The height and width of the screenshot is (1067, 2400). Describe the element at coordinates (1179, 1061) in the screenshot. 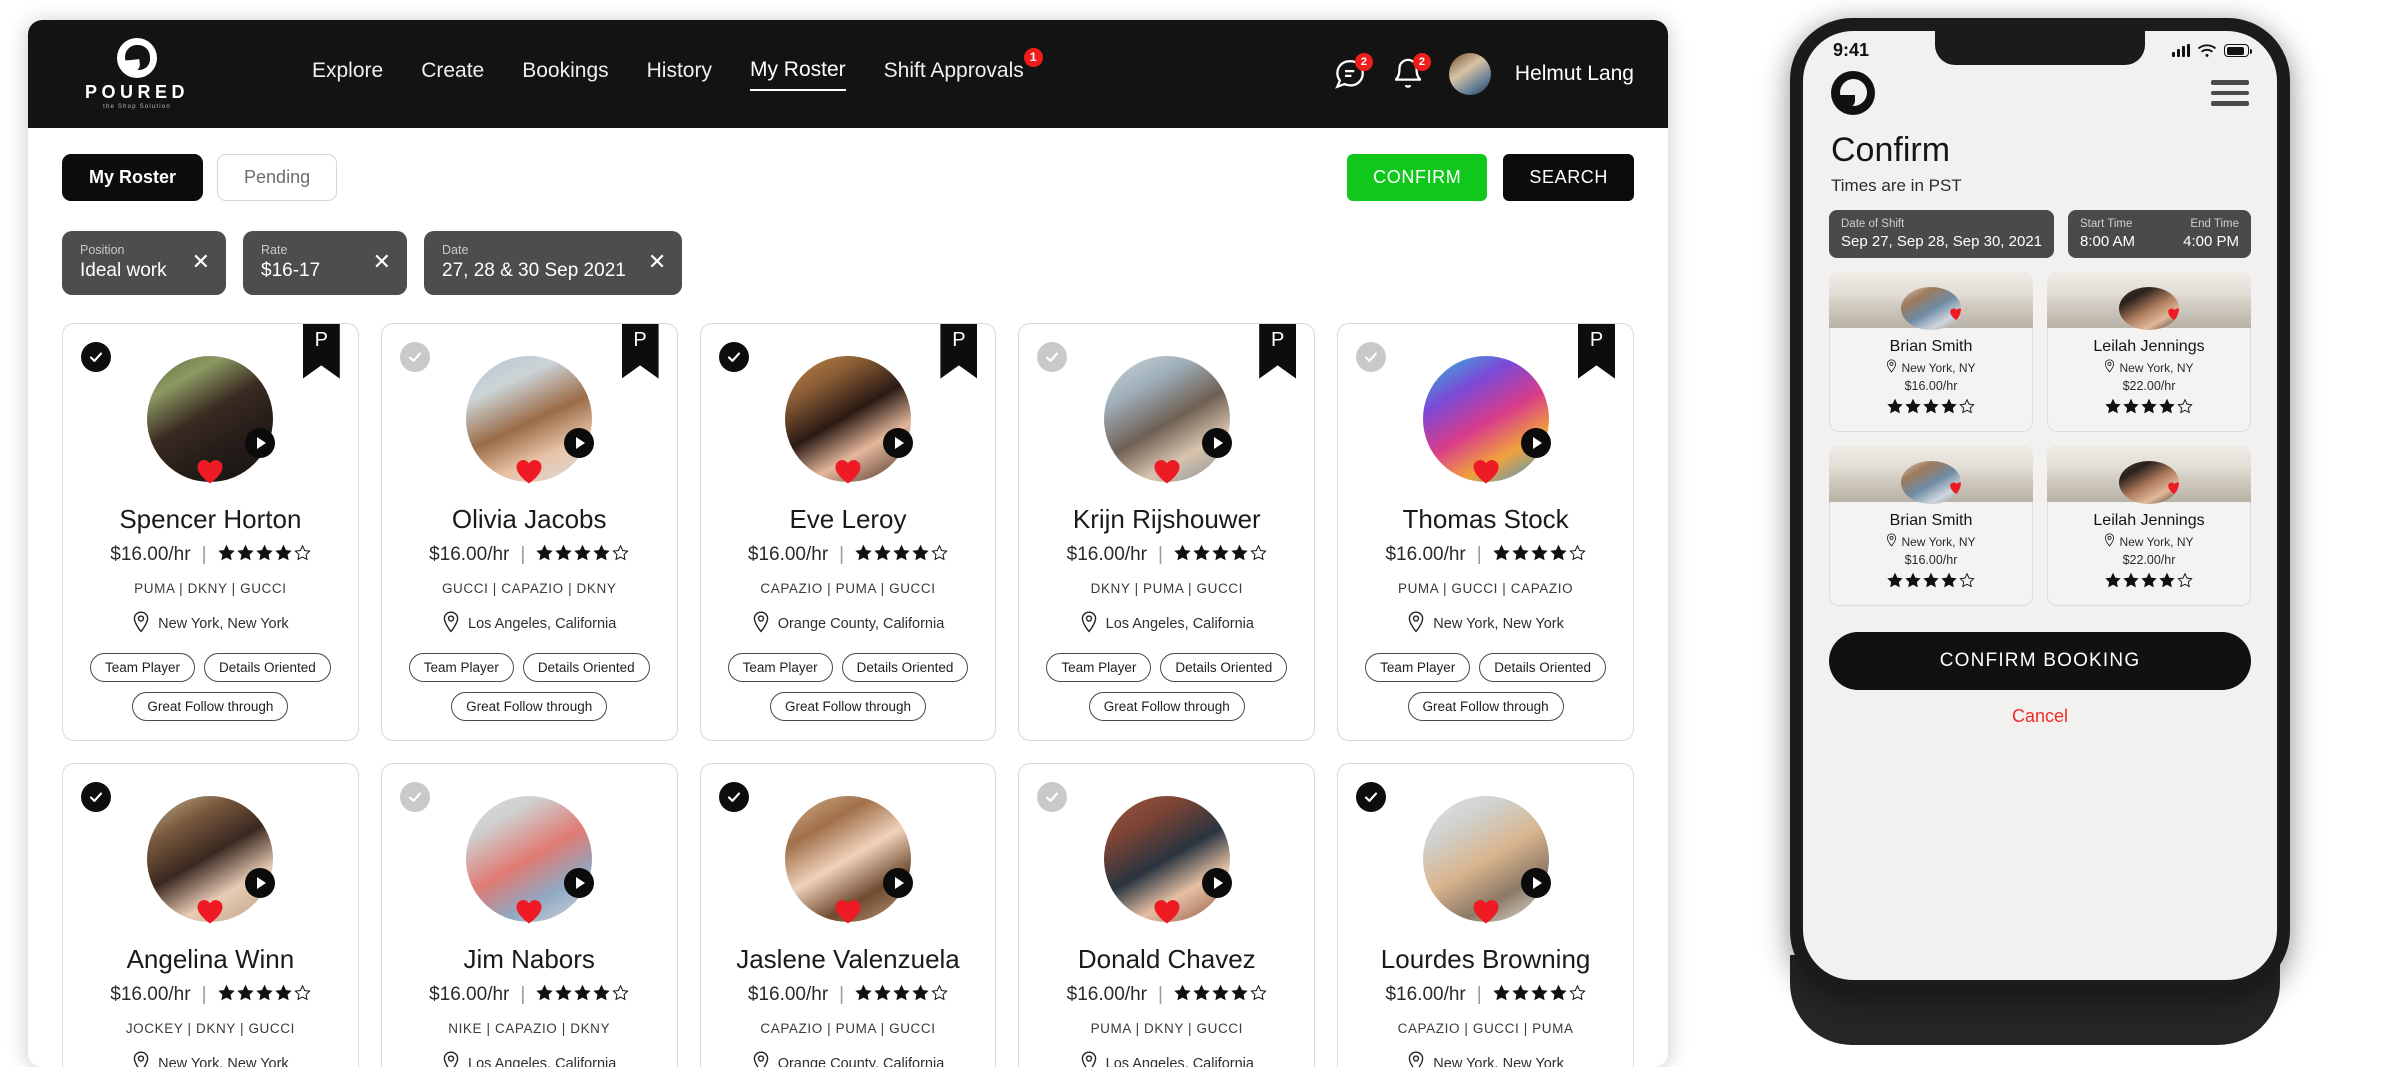

I see `location-text: Los Angeles, California` at that location.